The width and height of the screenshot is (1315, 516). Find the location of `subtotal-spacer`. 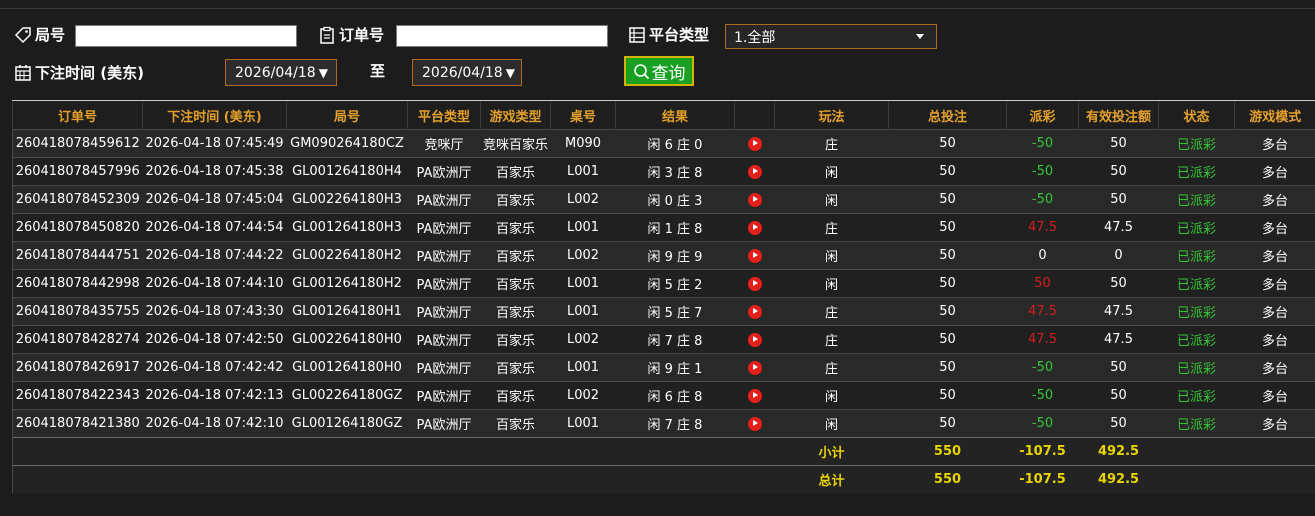

subtotal-spacer is located at coordinates (393, 451).